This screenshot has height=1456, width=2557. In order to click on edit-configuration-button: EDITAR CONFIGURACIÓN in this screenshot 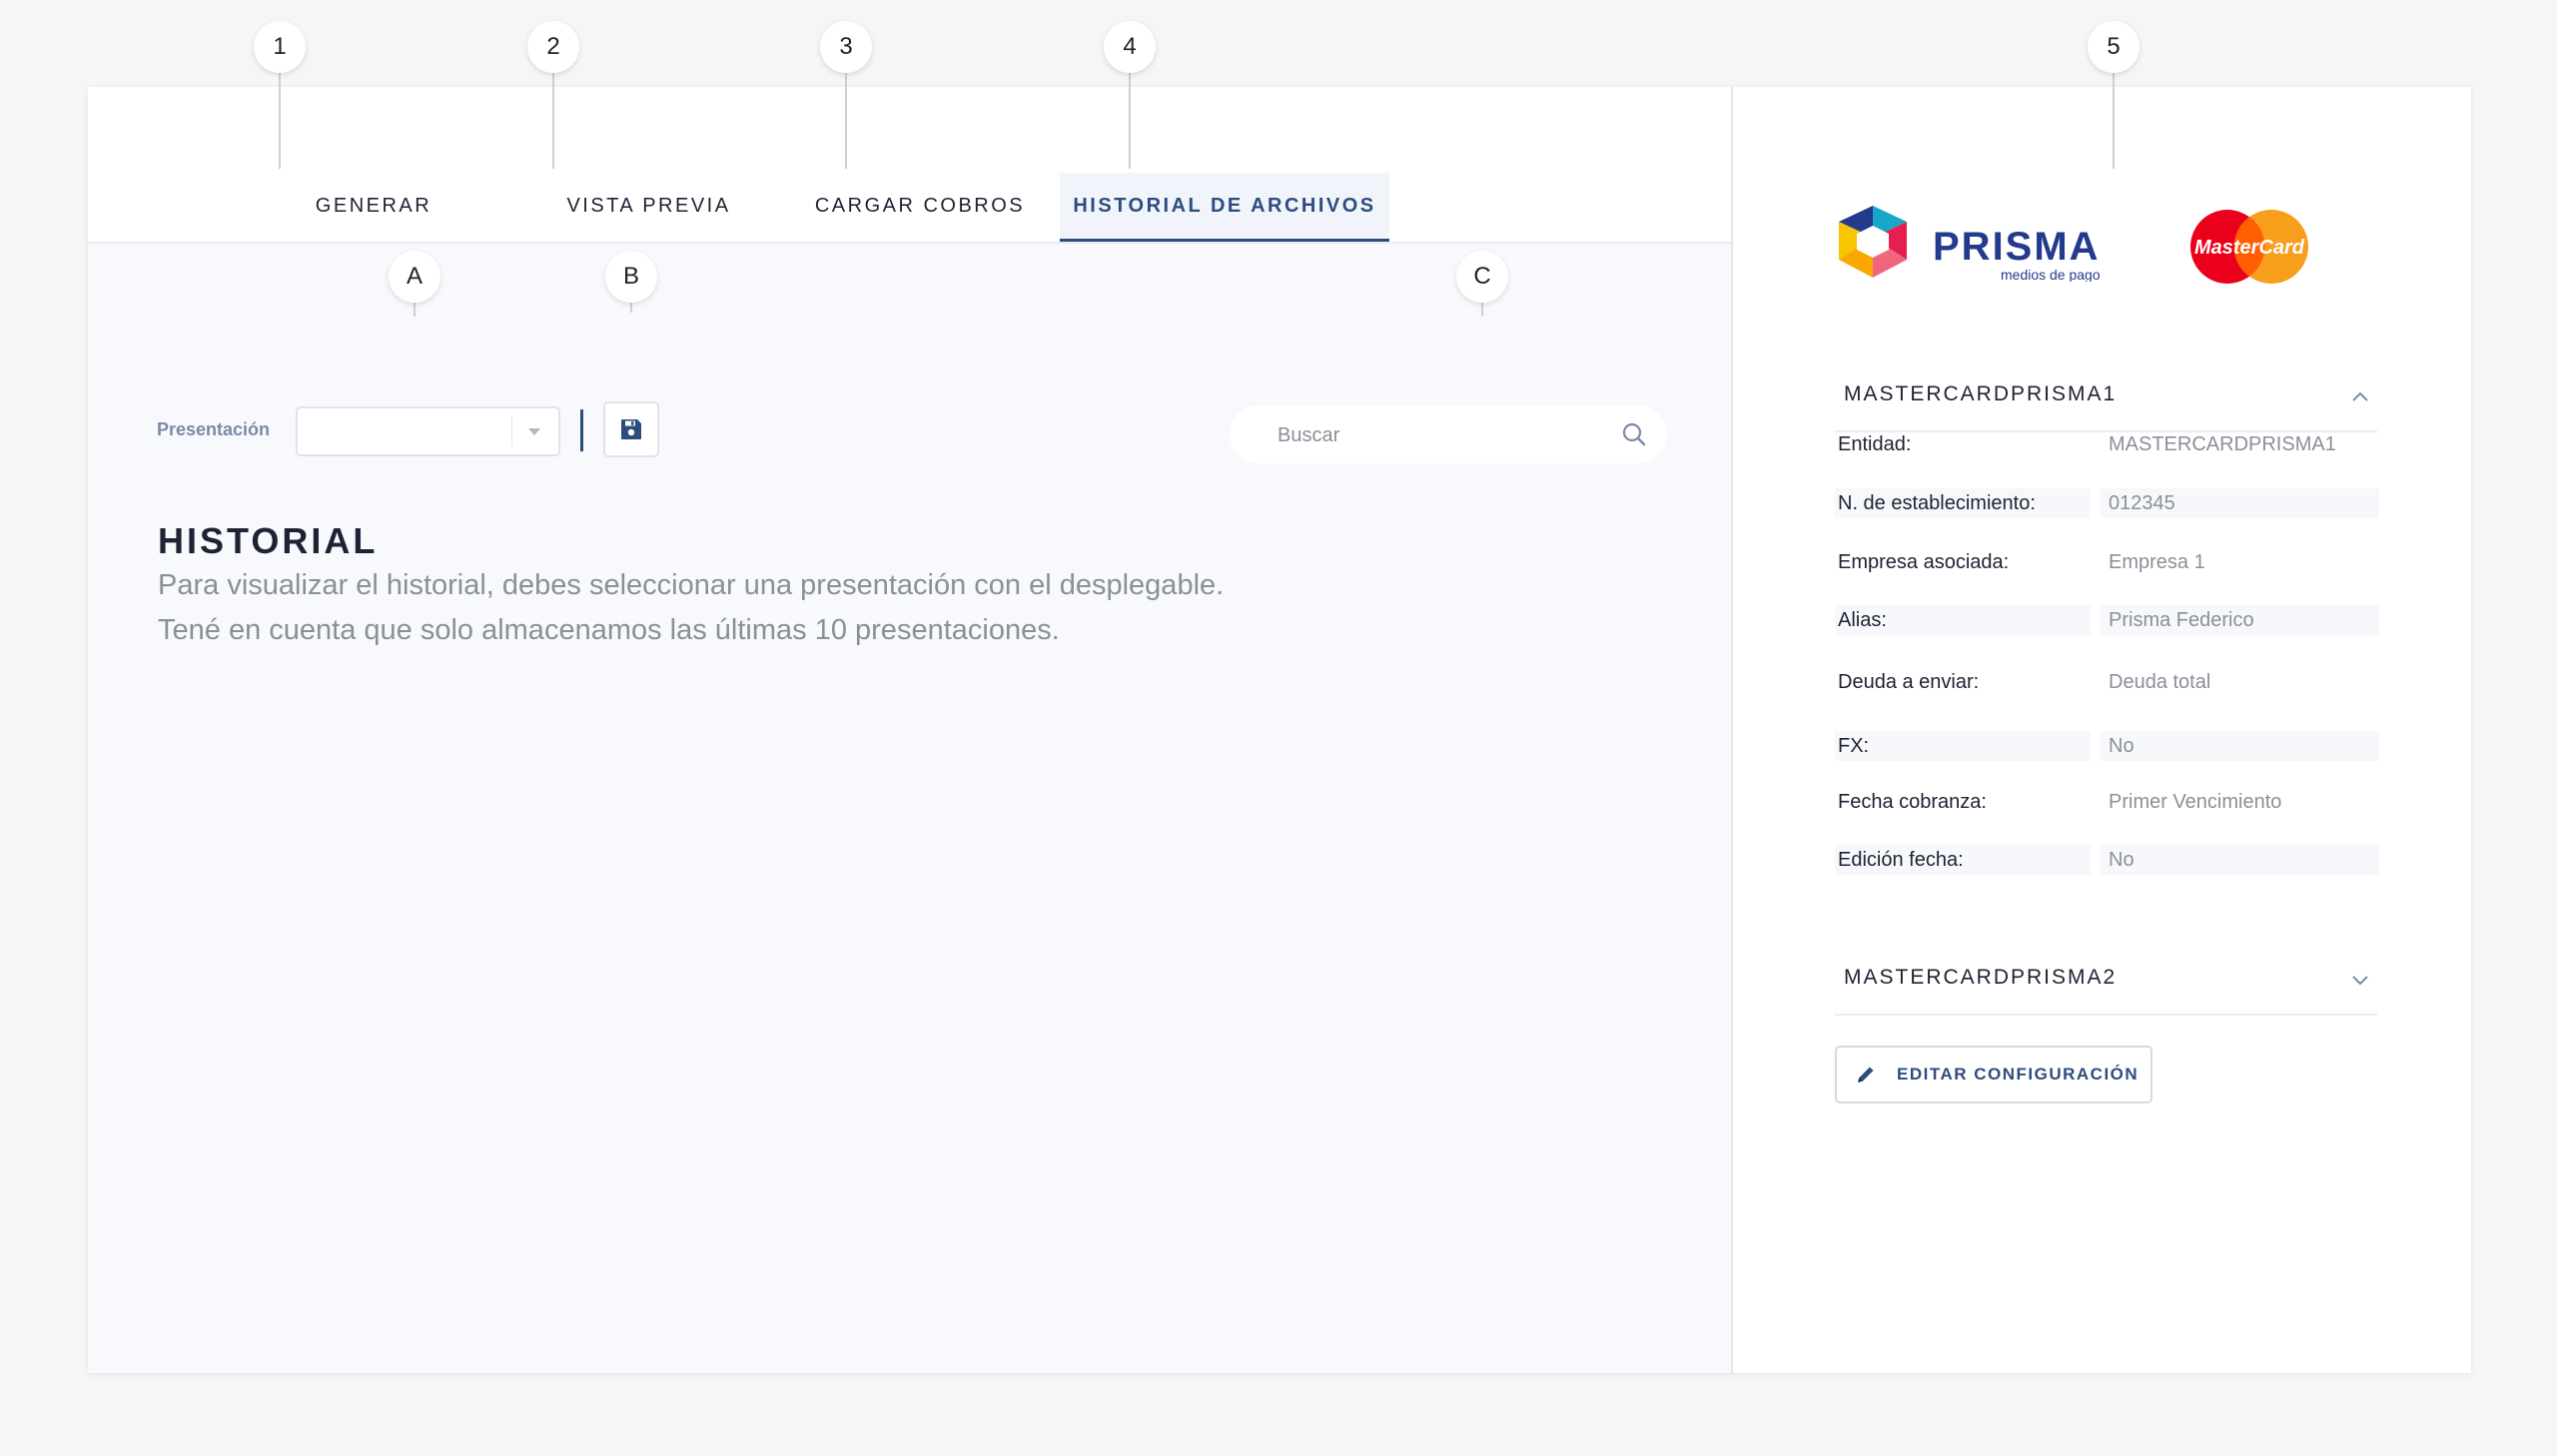, I will do `click(1993, 1074)`.